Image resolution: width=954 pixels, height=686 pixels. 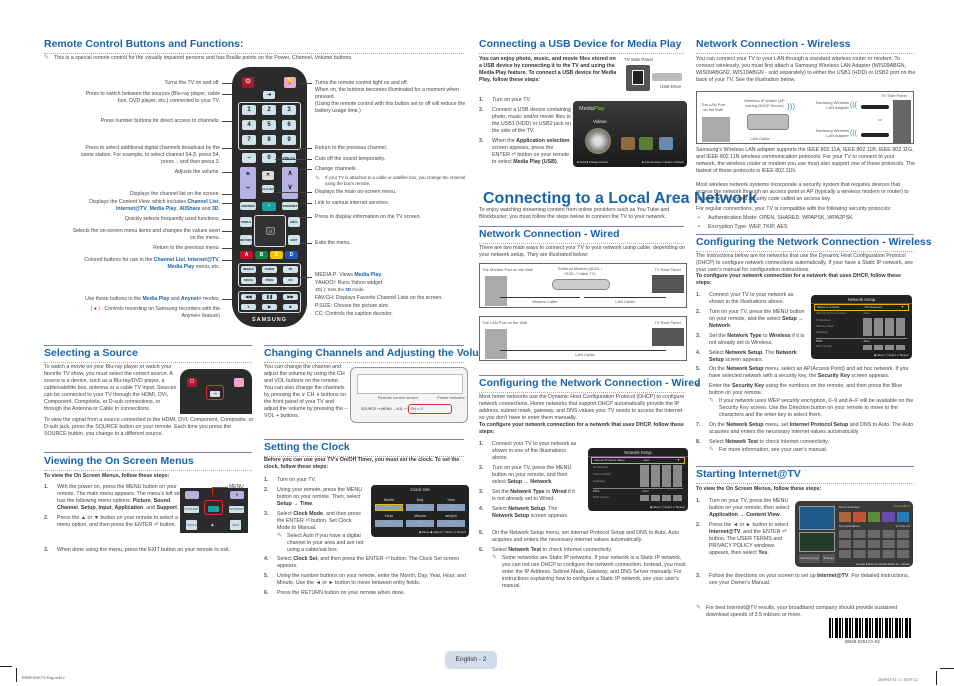 What do you see at coordinates (849, 507) in the screenshot?
I see `recommended-label: Recommended` at bounding box center [849, 507].